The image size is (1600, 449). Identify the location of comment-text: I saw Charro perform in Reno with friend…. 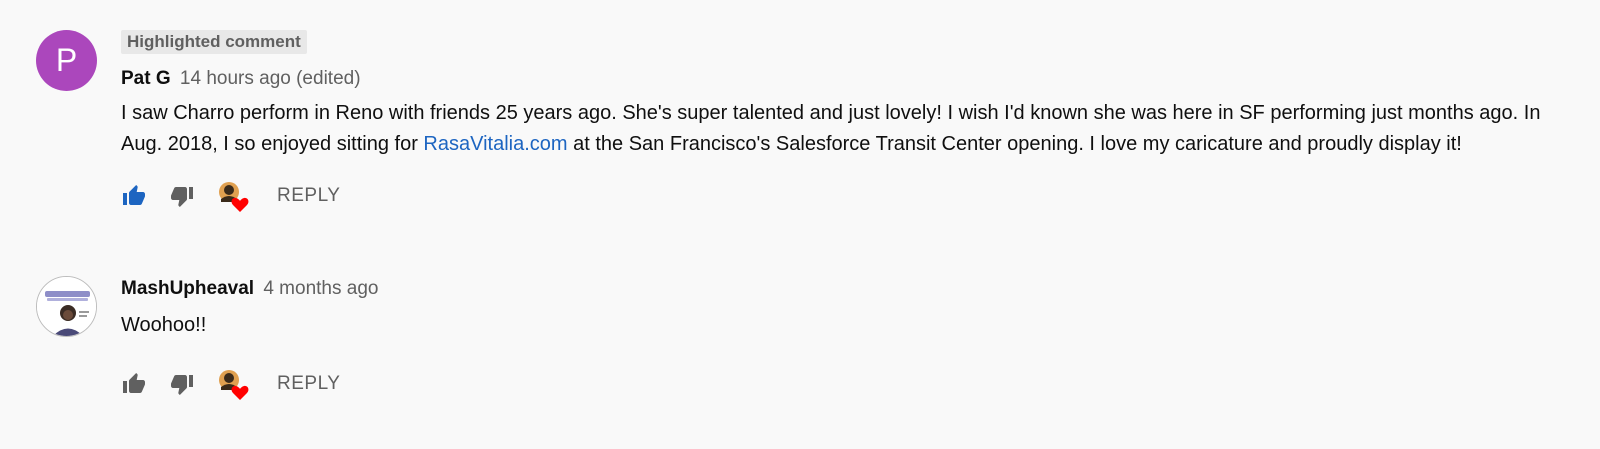
(836, 129).